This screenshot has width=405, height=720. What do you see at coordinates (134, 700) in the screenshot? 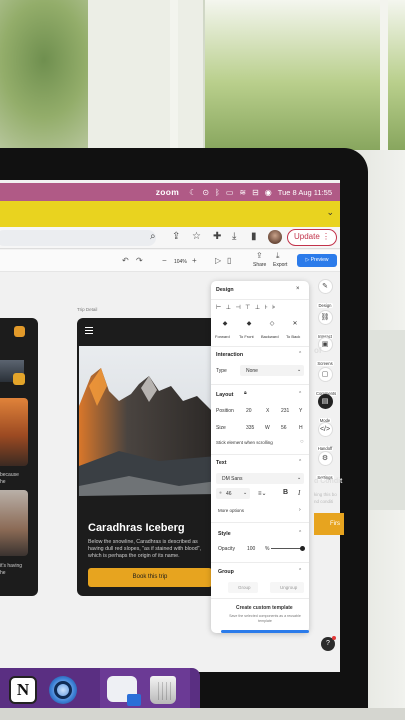
I see `recent-app-icon` at bounding box center [134, 700].